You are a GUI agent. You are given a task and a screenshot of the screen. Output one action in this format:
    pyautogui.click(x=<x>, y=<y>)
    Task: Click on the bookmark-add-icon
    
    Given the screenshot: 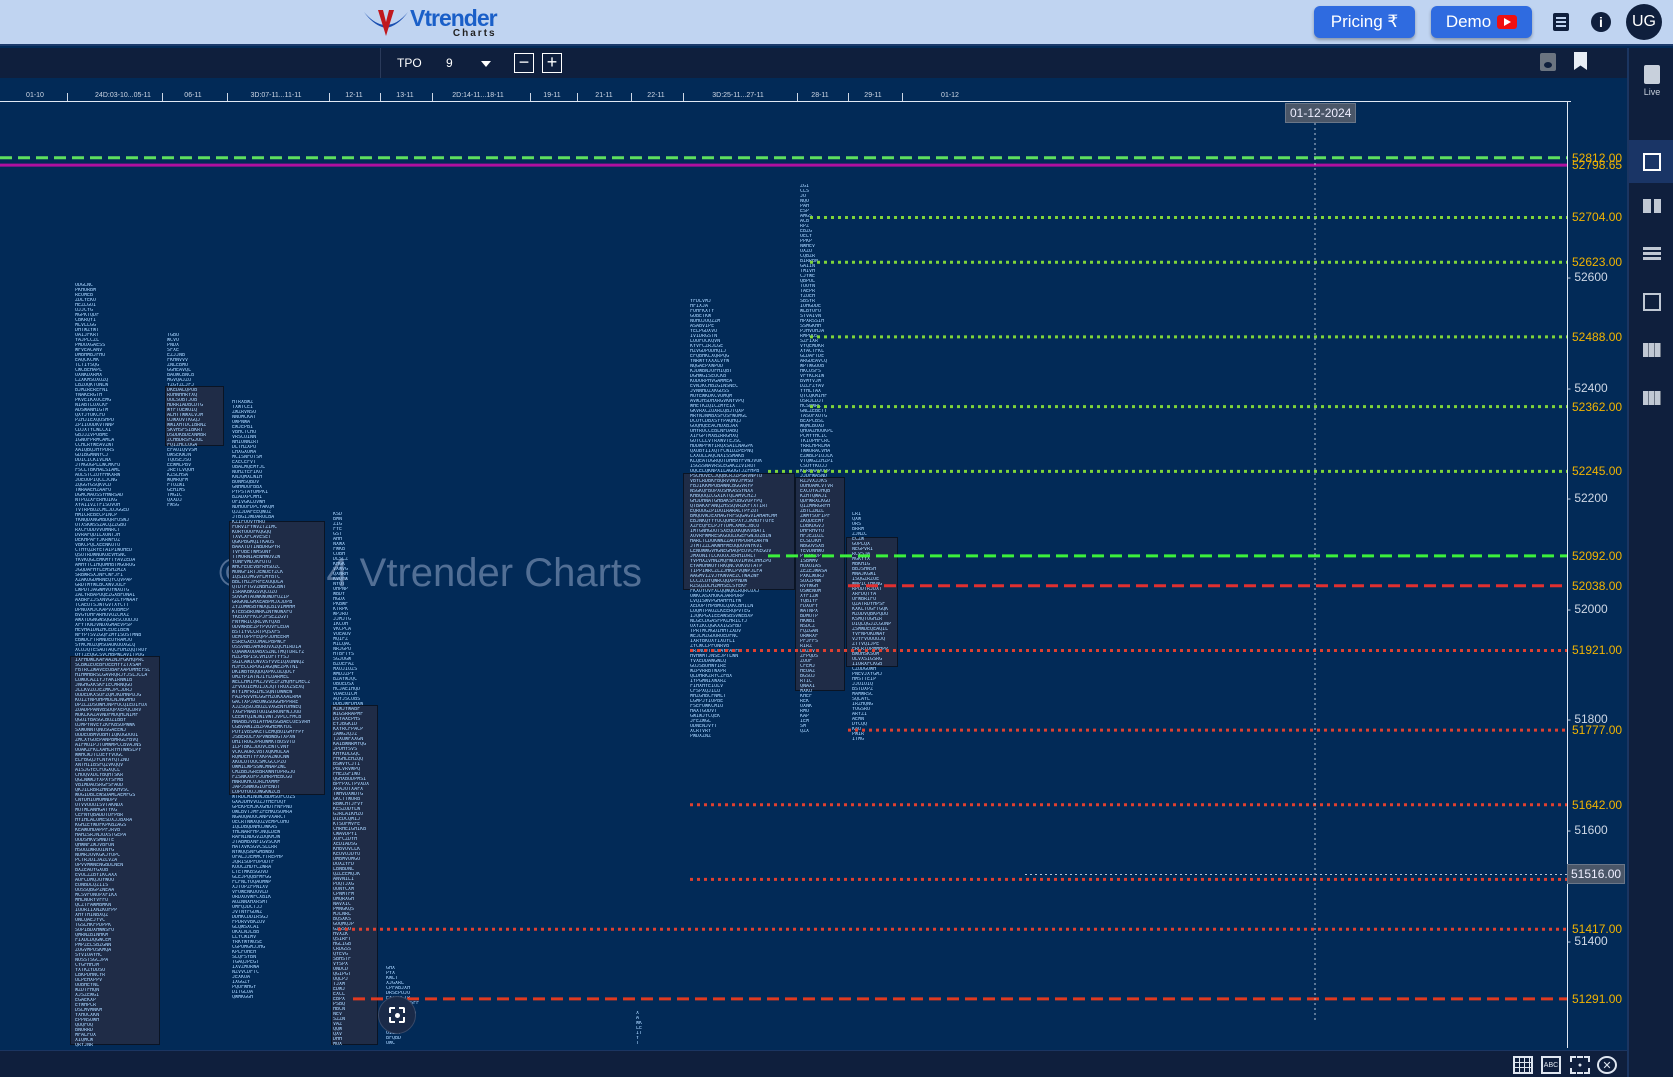 What is the action you would take?
    pyautogui.click(x=1580, y=61)
    